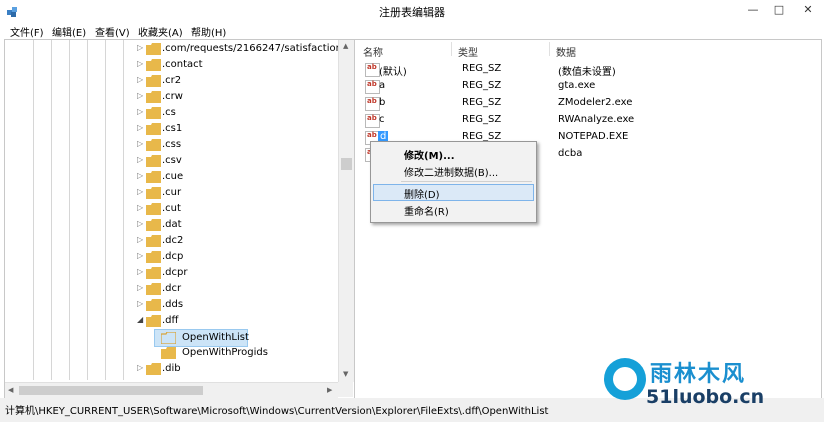  What do you see at coordinates (236, 97) in the screenshot?
I see `tree-item: ▷ .crw` at bounding box center [236, 97].